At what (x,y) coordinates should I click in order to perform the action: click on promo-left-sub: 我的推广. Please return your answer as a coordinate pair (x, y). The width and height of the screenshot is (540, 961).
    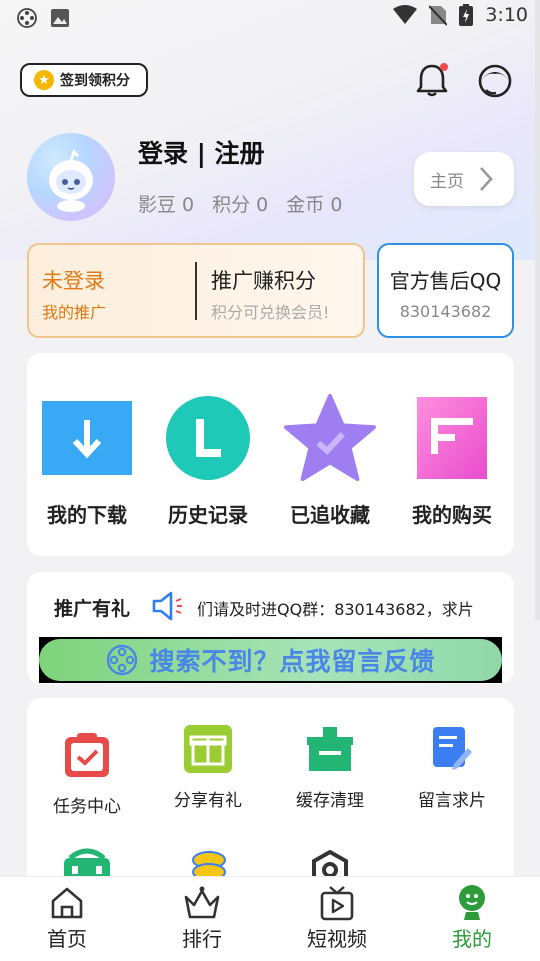
    Looking at the image, I should click on (74, 312).